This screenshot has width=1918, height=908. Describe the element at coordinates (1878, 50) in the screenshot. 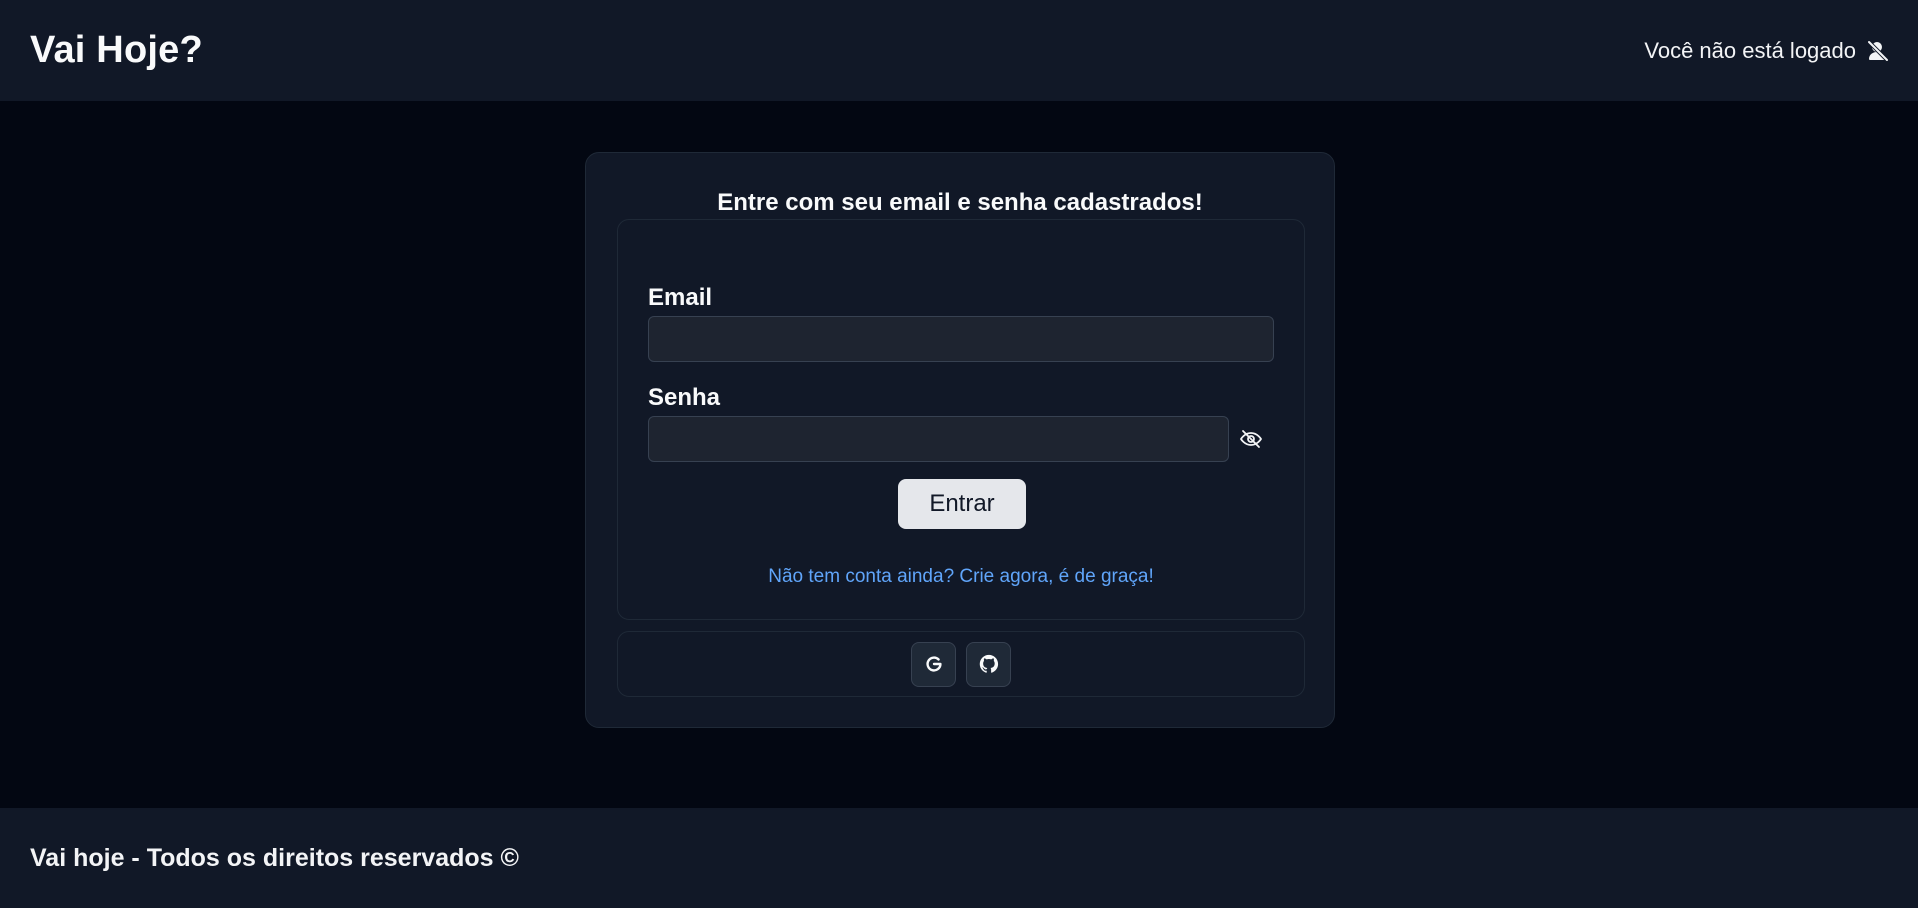

I see `user-off-icon` at that location.